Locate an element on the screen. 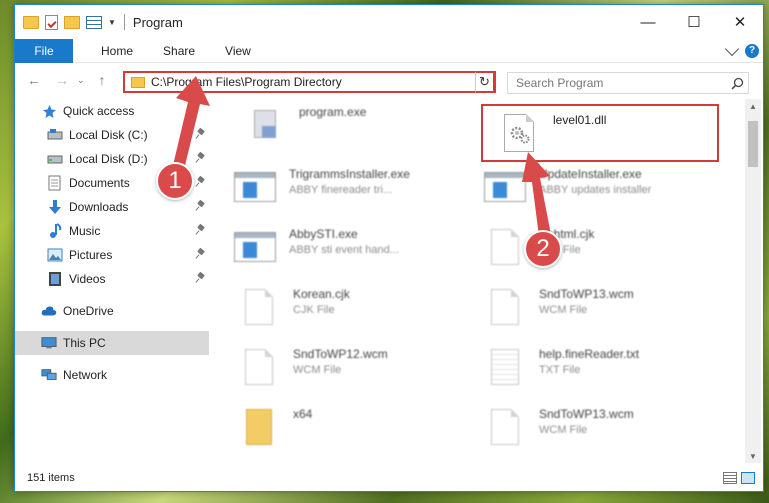 This screenshot has width=769, height=503. callout-badge-1: 1 is located at coordinates (175, 181).